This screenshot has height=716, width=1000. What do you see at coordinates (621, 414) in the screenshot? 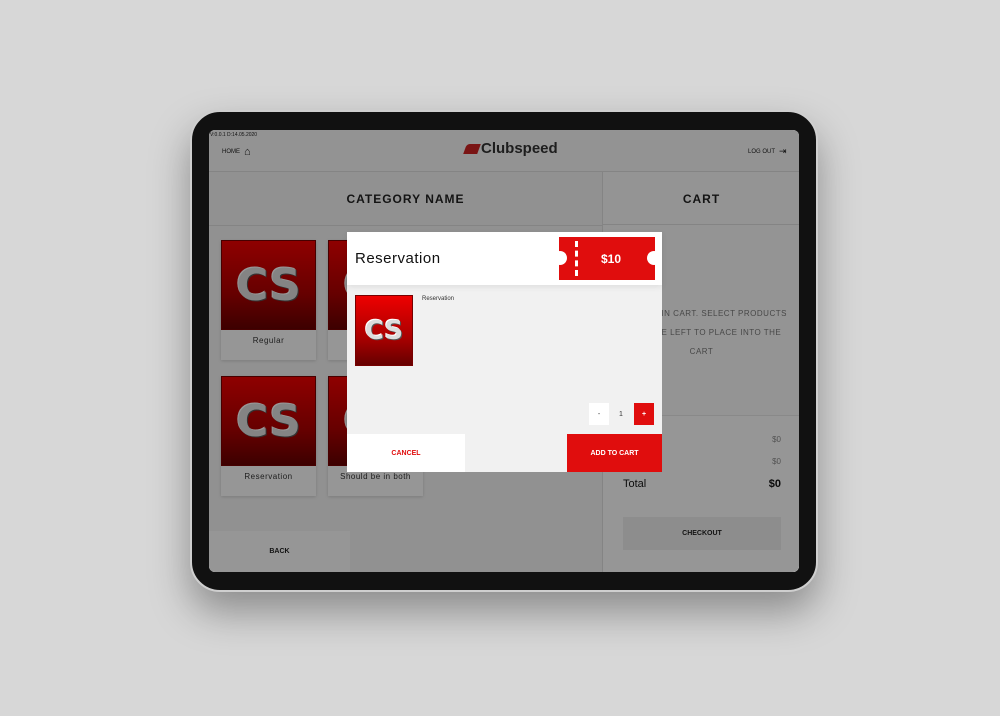
I see `qty-value: 1` at bounding box center [621, 414].